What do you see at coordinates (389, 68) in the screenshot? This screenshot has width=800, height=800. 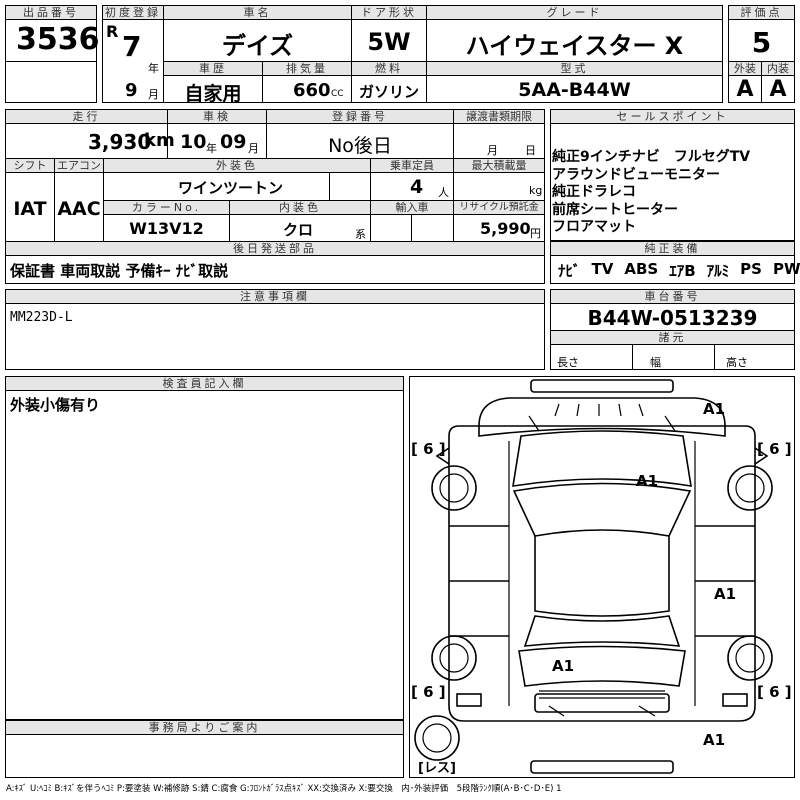 I see `fuel-header: 燃料` at bounding box center [389, 68].